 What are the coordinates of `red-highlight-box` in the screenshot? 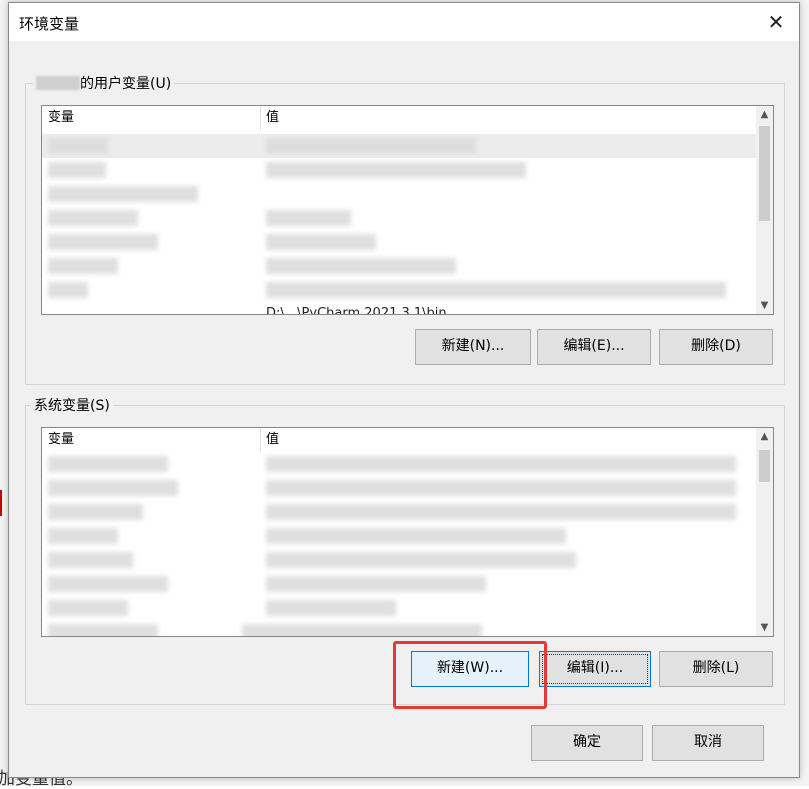 It's located at (470, 675).